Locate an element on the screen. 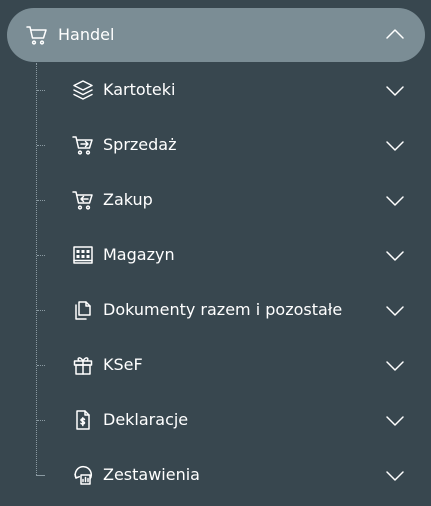 The image size is (431, 506). menu-item-label: Zestawienia is located at coordinates (151, 474).